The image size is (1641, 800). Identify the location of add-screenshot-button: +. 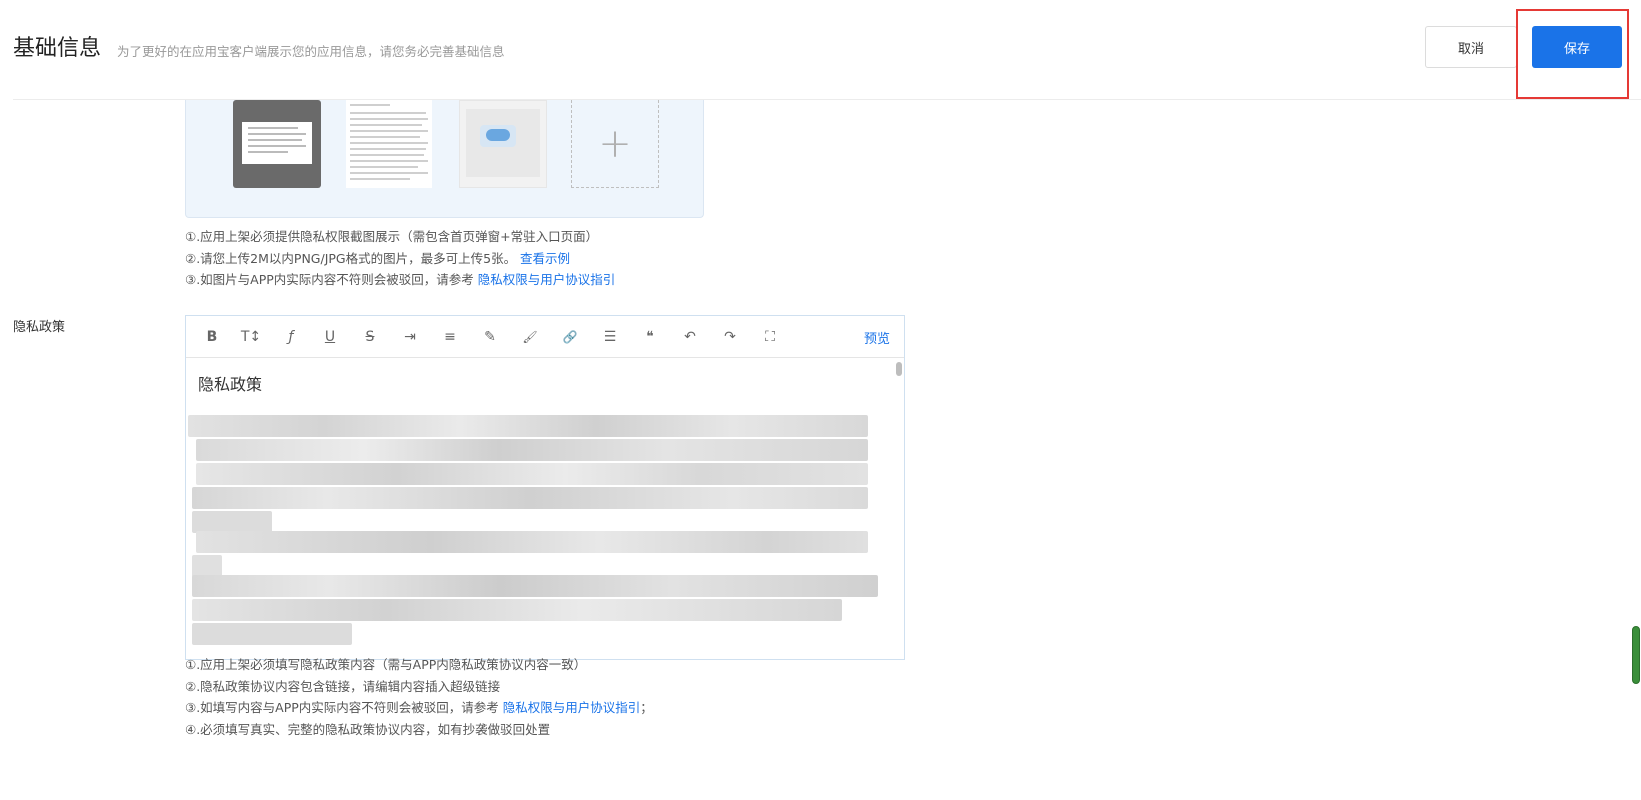
(615, 144).